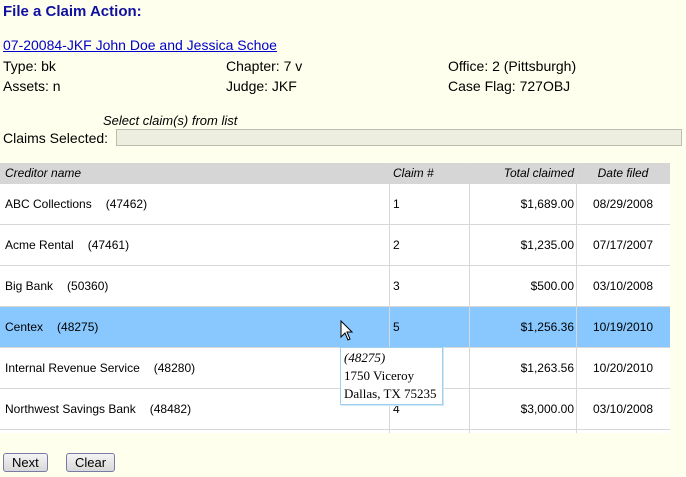 This screenshot has width=686, height=477. Describe the element at coordinates (396, 245) in the screenshot. I see `claim-number: 2` at that location.